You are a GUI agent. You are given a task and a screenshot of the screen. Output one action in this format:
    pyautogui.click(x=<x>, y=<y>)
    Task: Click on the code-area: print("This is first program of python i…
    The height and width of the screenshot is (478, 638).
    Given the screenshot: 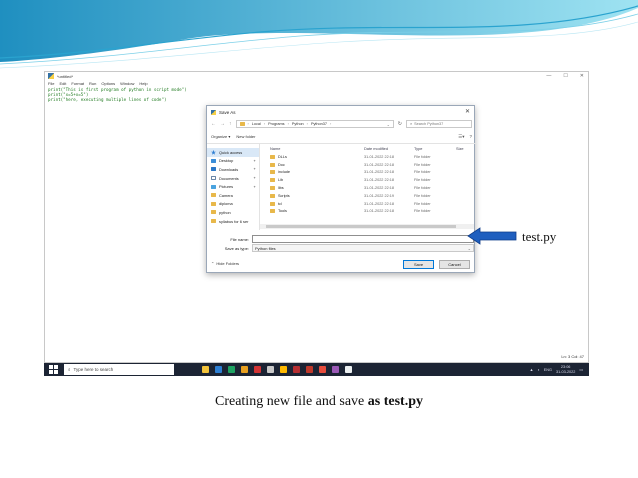 What is the action you would take?
    pyautogui.click(x=316, y=94)
    